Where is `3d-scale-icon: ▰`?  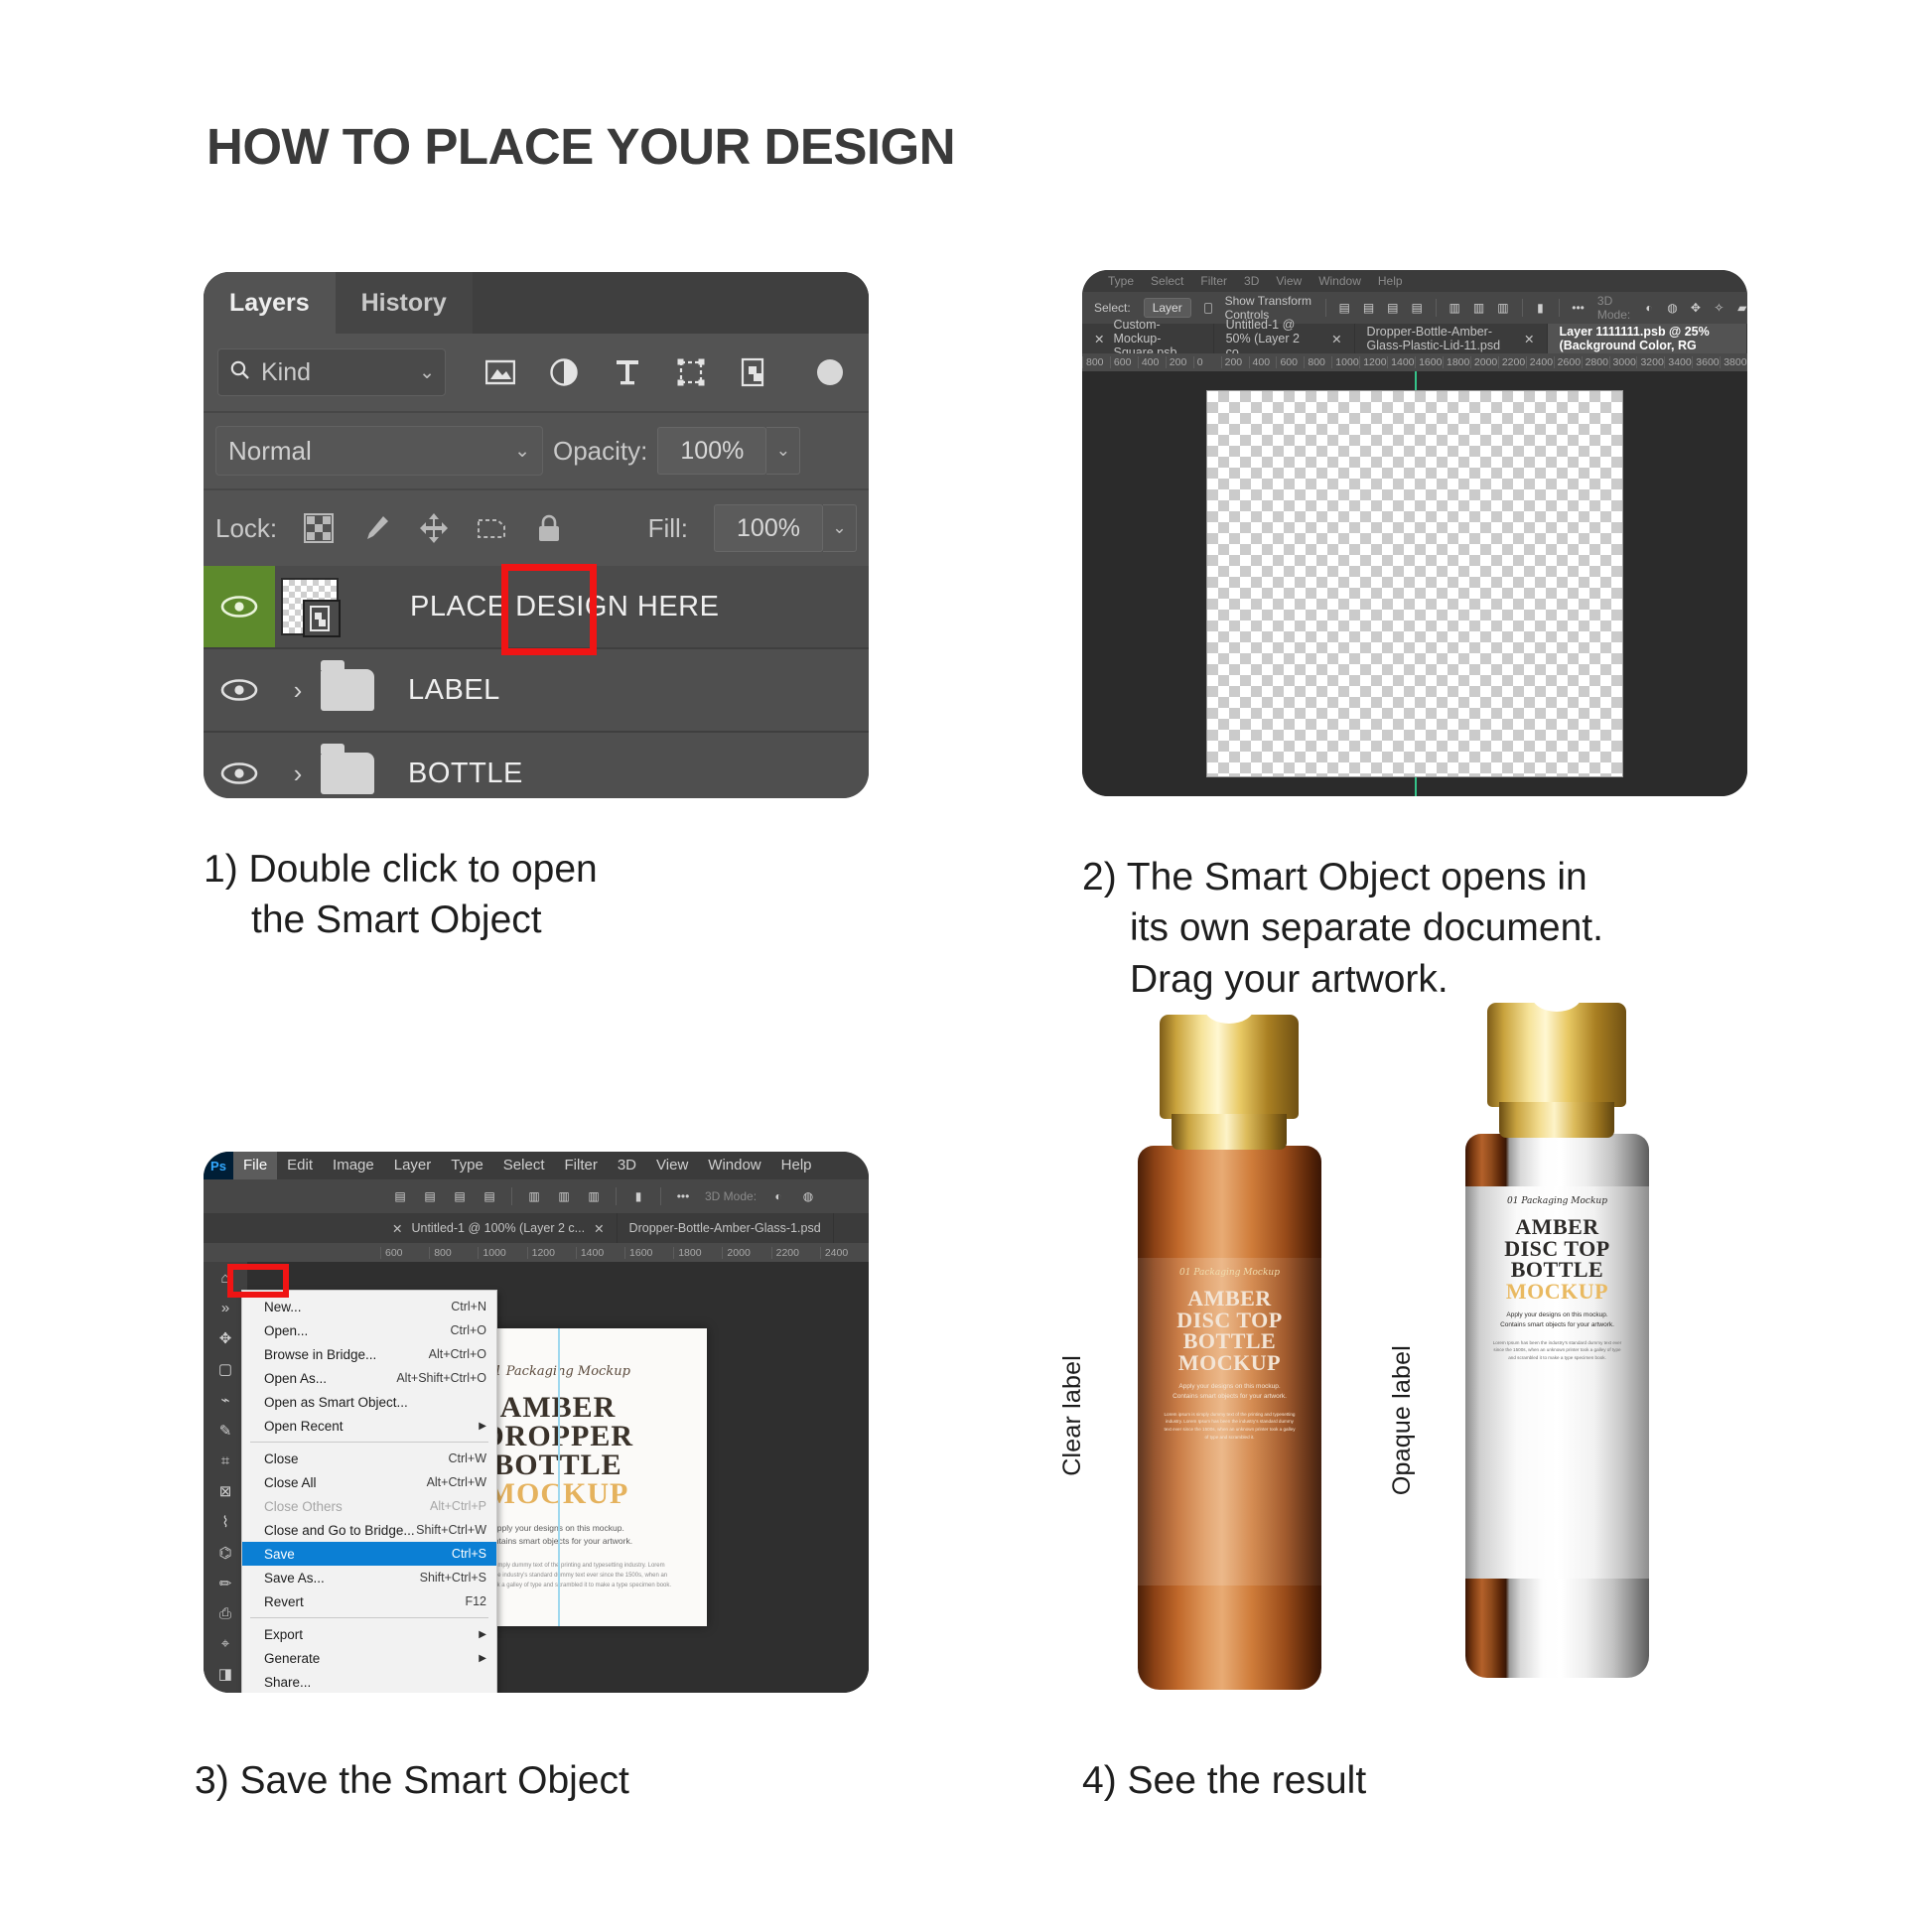 3d-scale-icon: ▰ is located at coordinates (1742, 308).